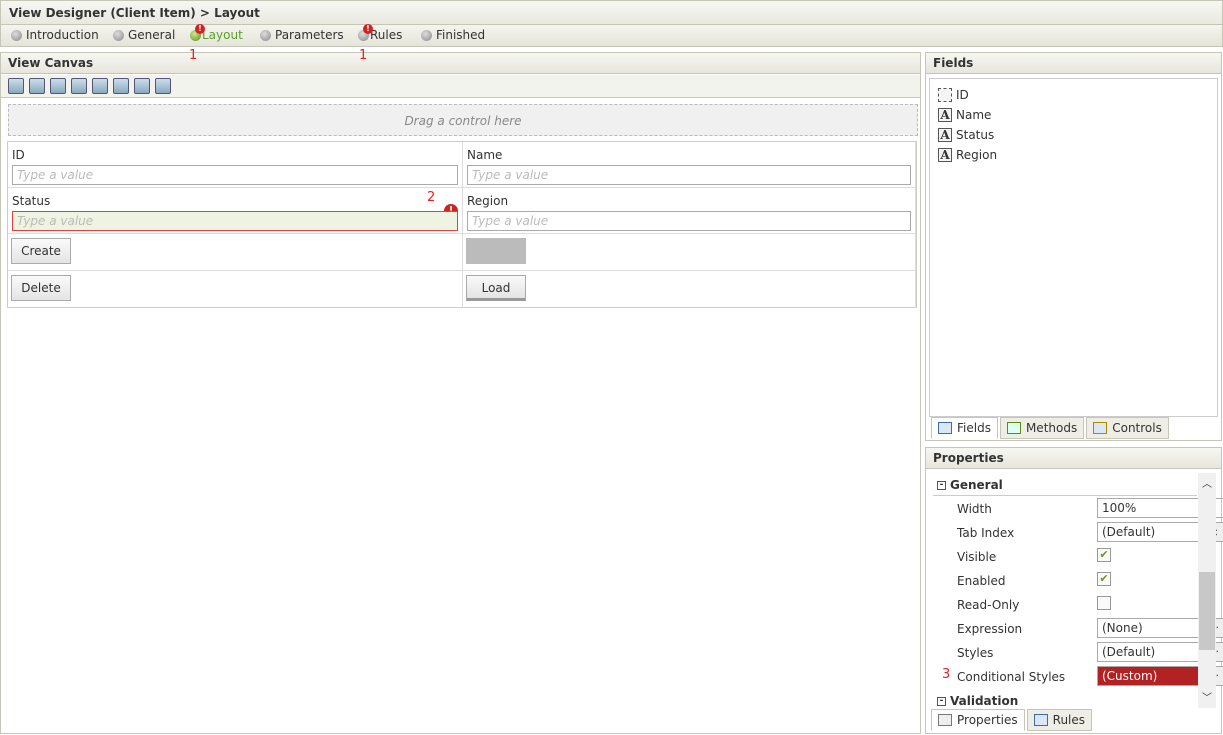  What do you see at coordinates (121, 86) in the screenshot?
I see `transfer-icon` at bounding box center [121, 86].